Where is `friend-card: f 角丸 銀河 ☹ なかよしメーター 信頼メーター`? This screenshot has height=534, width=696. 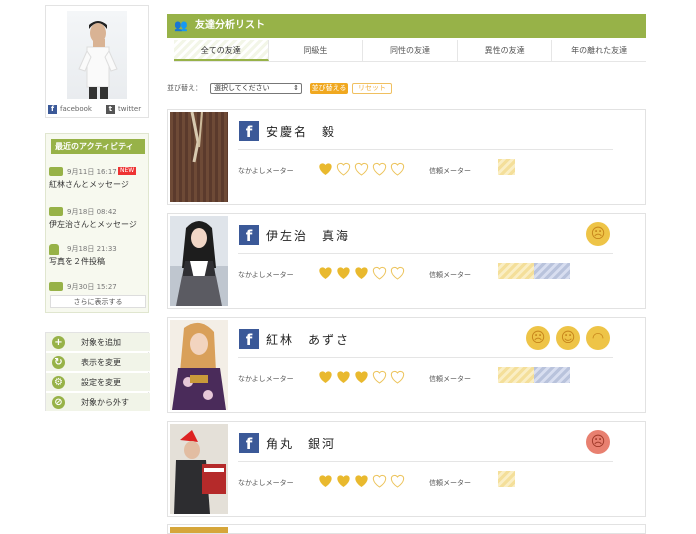 friend-card: f 角丸 銀河 ☹ なかよしメーター 信頼メーター is located at coordinates (406, 469).